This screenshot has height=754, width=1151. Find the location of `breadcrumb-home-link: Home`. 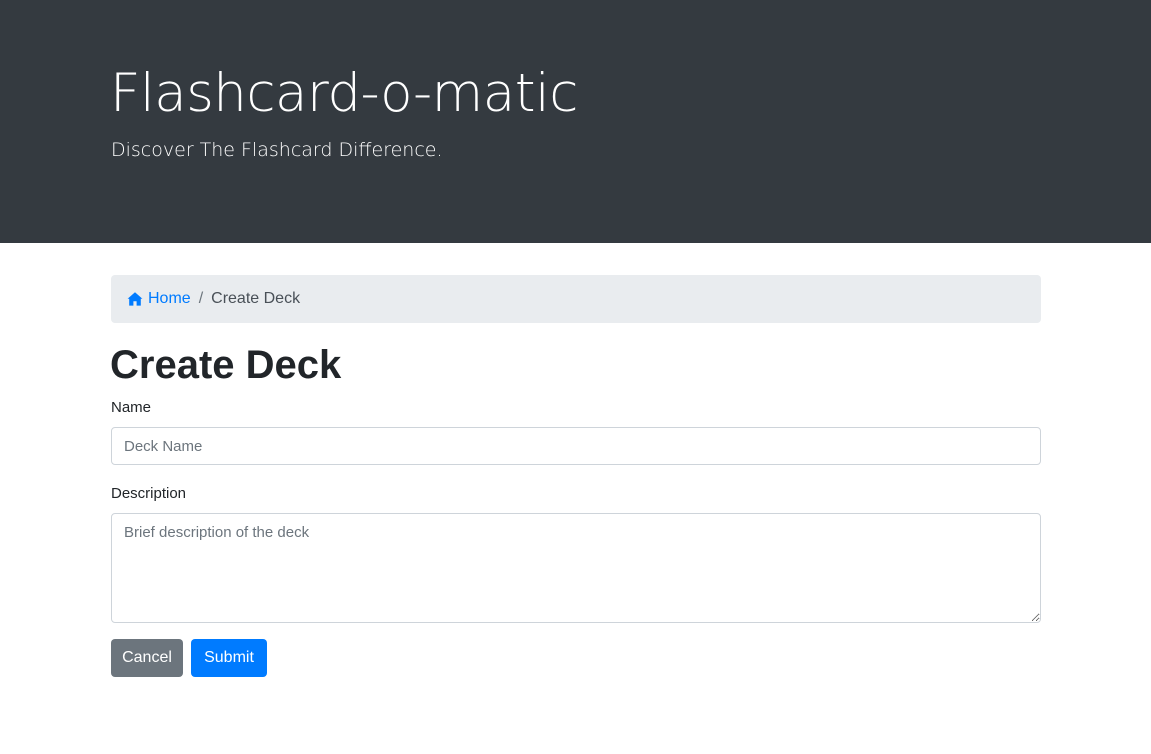

breadcrumb-home-link: Home is located at coordinates (159, 299).